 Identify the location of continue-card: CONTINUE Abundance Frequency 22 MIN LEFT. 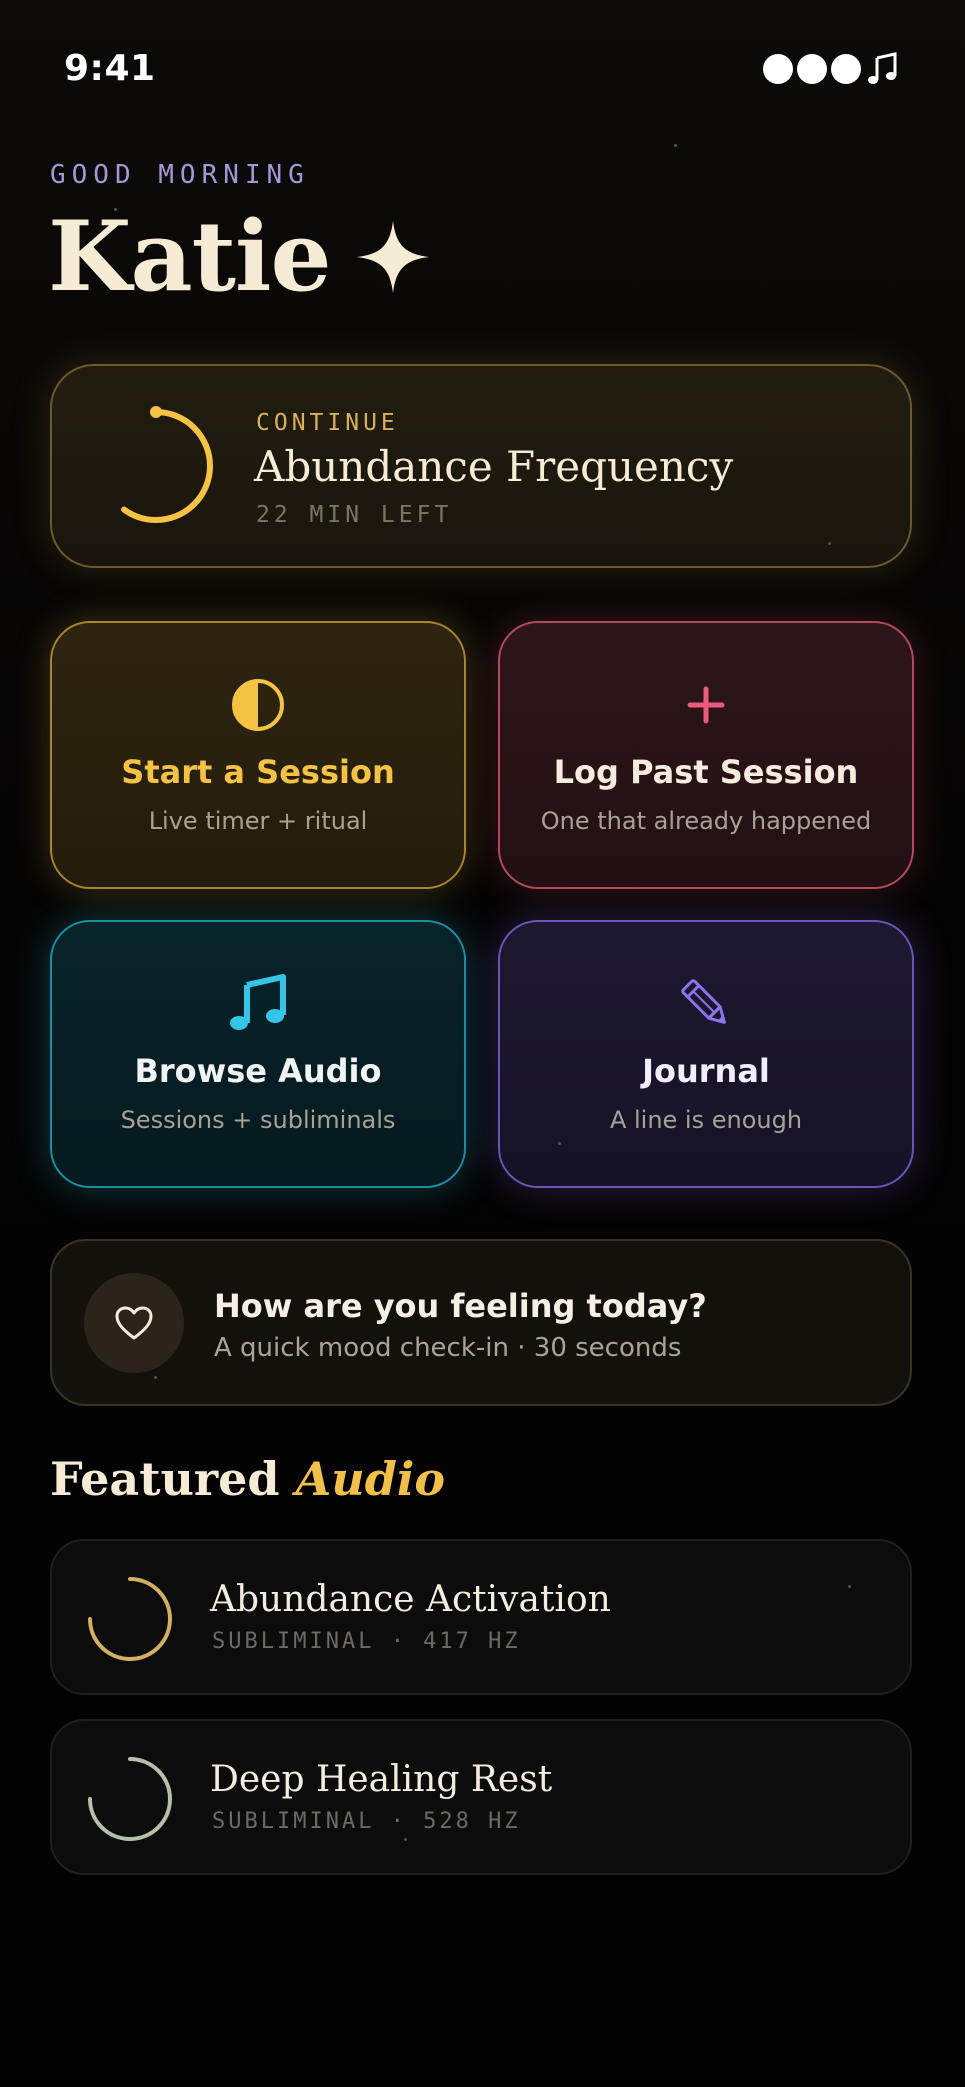
(481, 466).